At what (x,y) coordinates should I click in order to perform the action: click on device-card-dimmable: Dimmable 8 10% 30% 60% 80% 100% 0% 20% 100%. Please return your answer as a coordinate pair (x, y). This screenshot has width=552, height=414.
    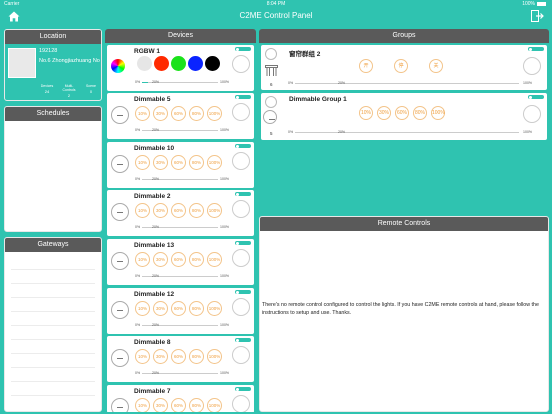
    Looking at the image, I should click on (180, 359).